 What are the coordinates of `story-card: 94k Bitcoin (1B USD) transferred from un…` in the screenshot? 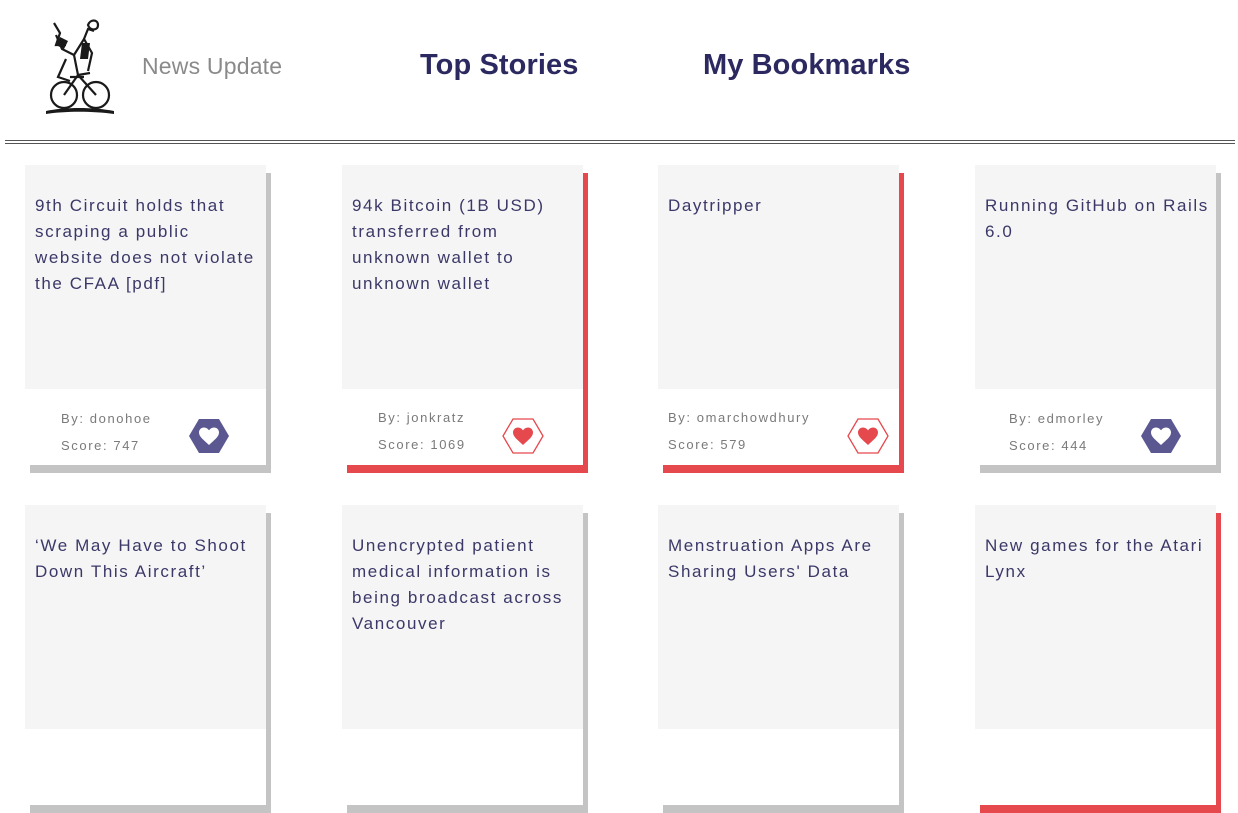 It's located at (465, 319).